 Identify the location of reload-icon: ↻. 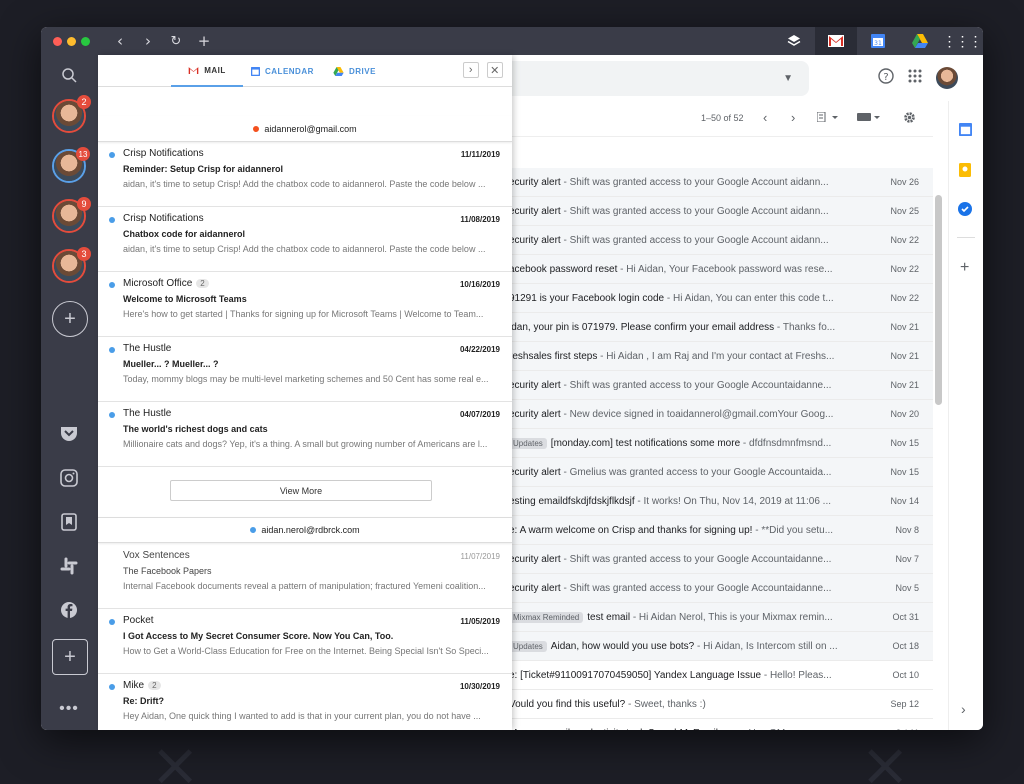
(176, 41).